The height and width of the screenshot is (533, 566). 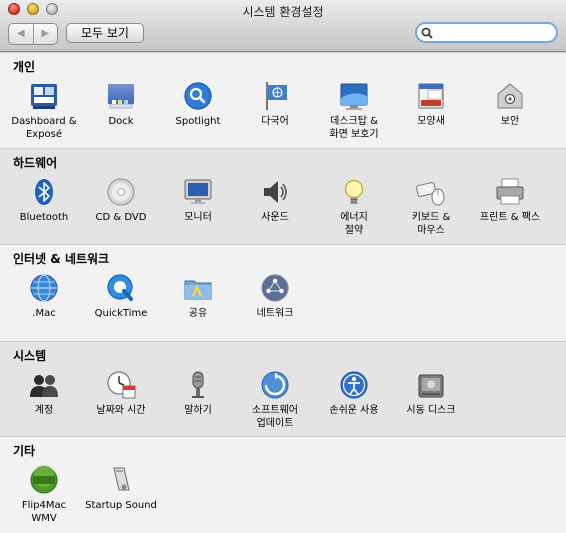 I want to click on accounts-icon, so click(x=44, y=386).